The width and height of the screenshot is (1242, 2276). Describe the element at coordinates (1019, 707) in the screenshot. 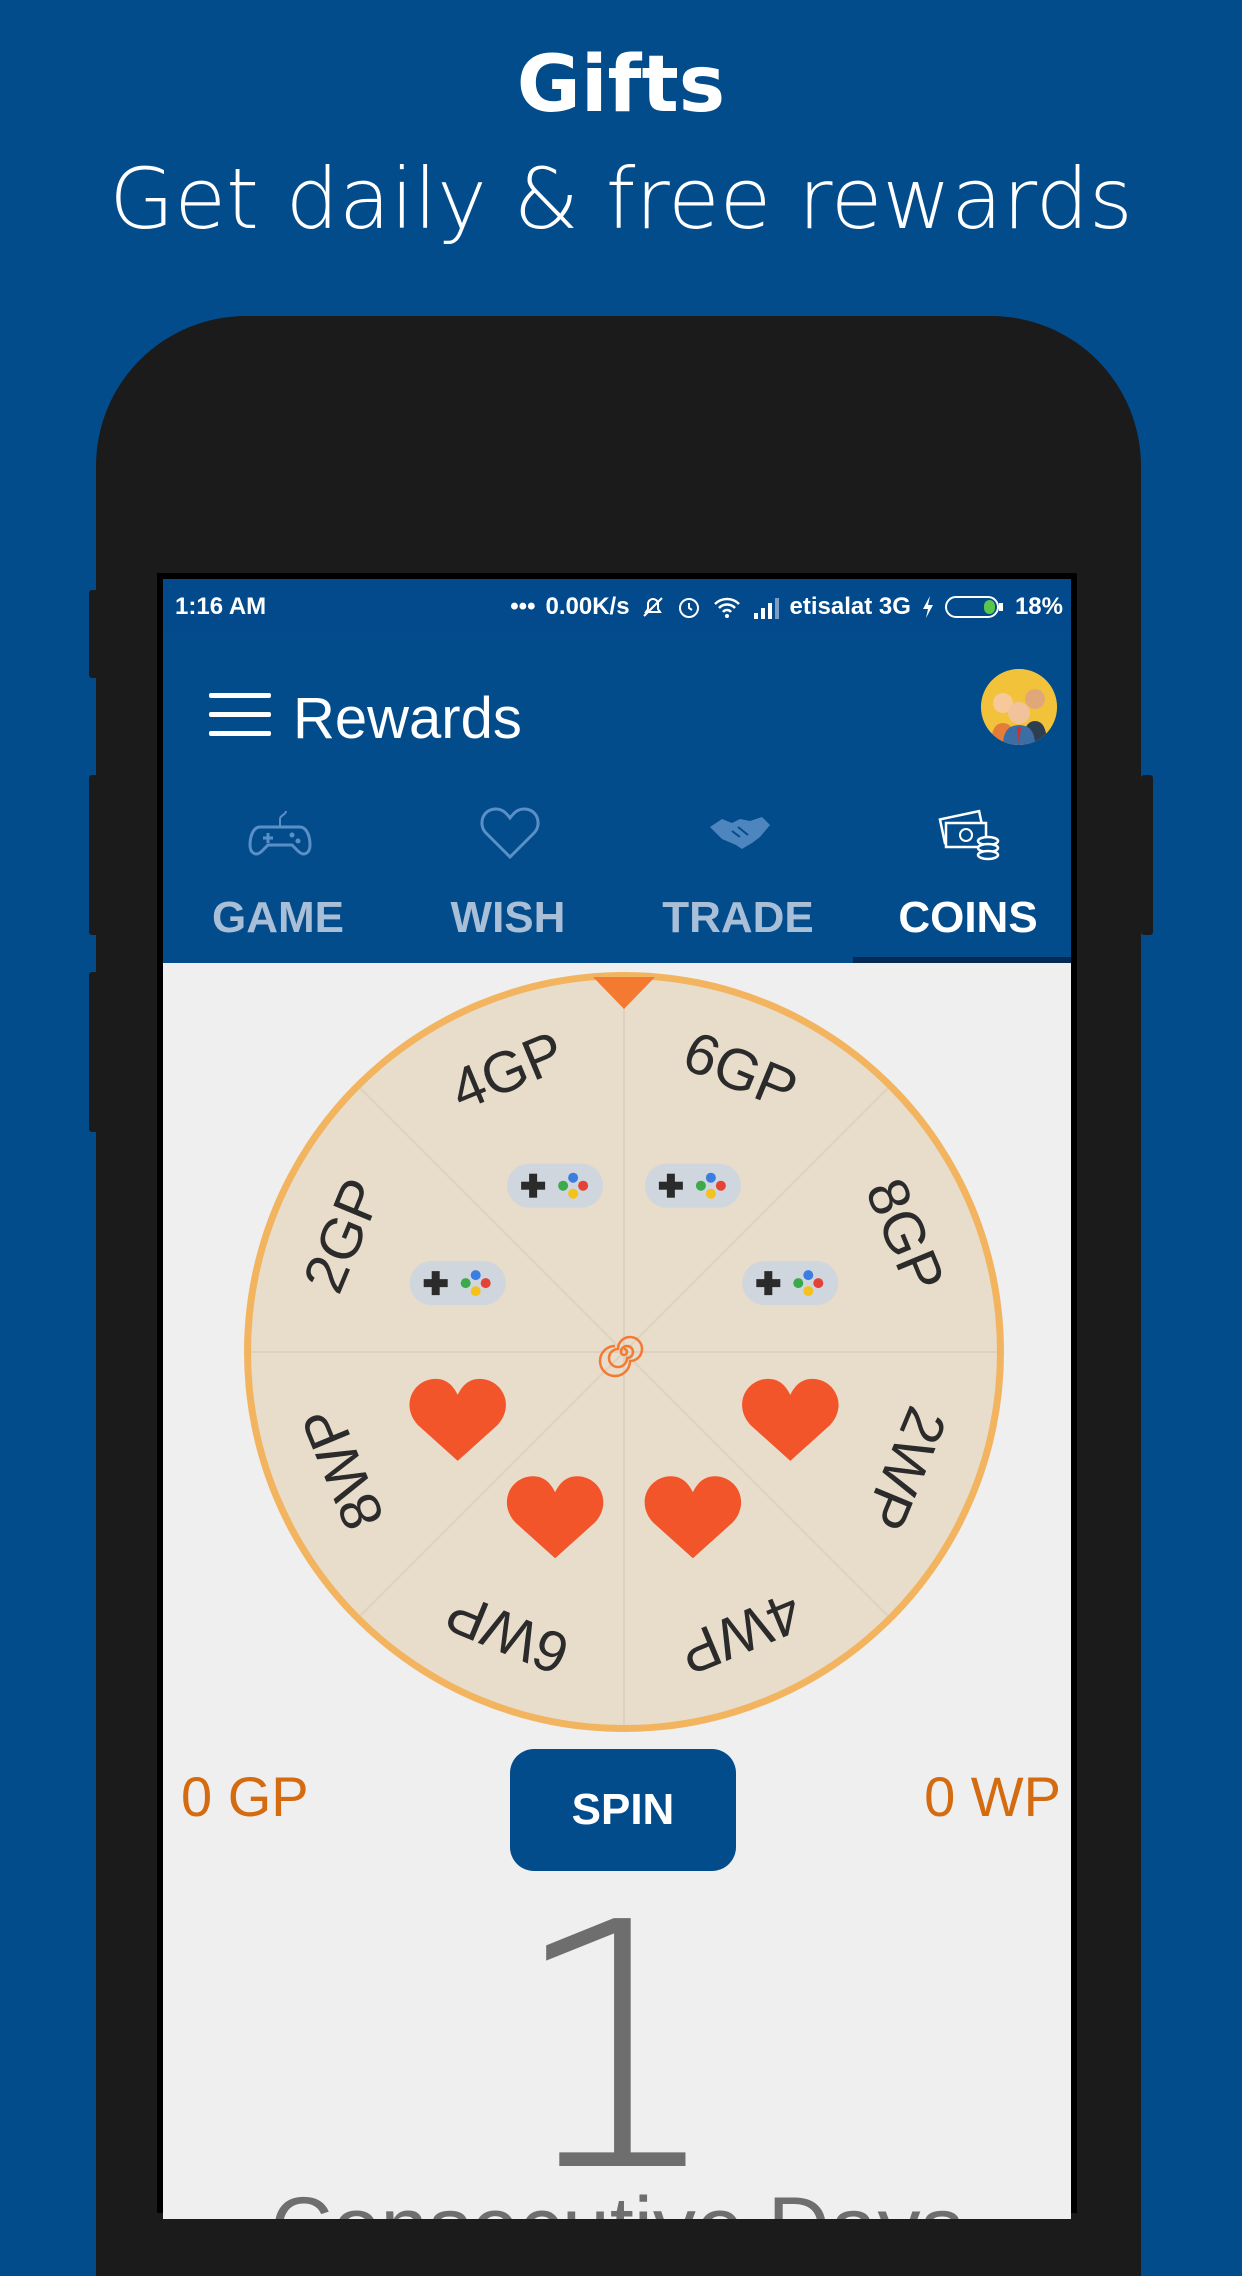

I see `avatar` at that location.